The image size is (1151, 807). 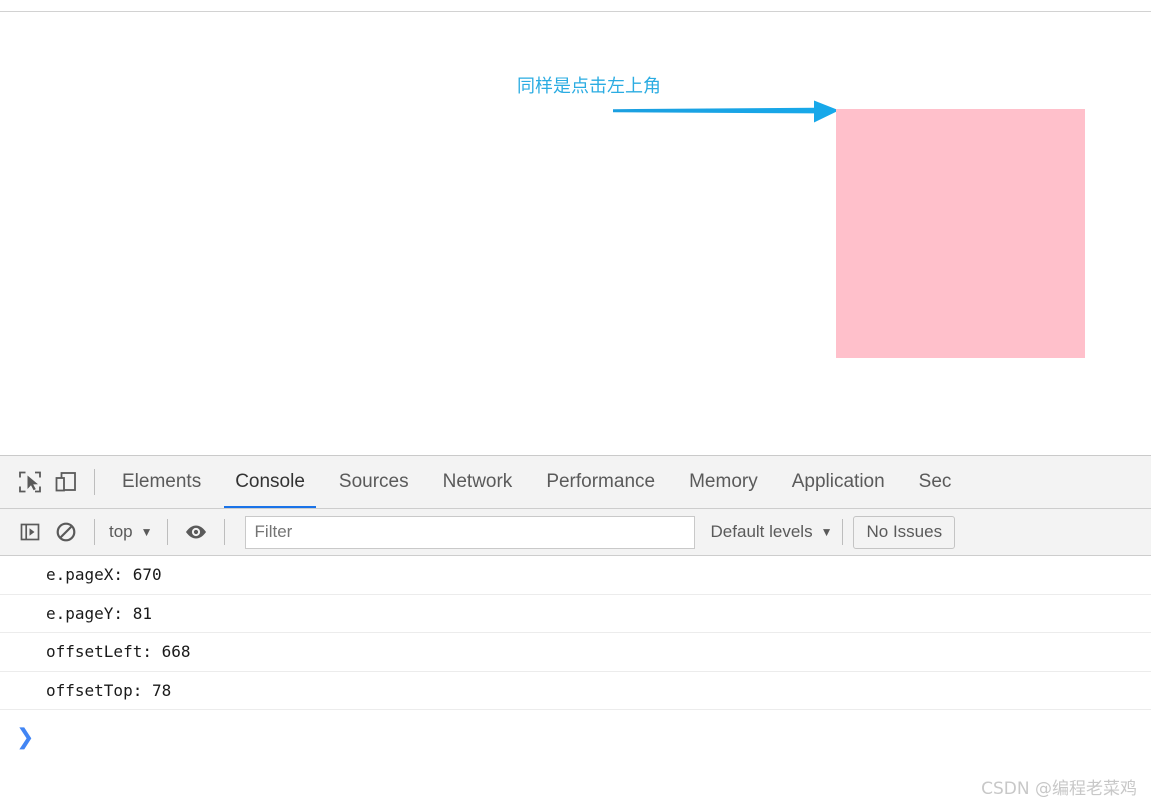 I want to click on tab-label: Memory, so click(x=723, y=481).